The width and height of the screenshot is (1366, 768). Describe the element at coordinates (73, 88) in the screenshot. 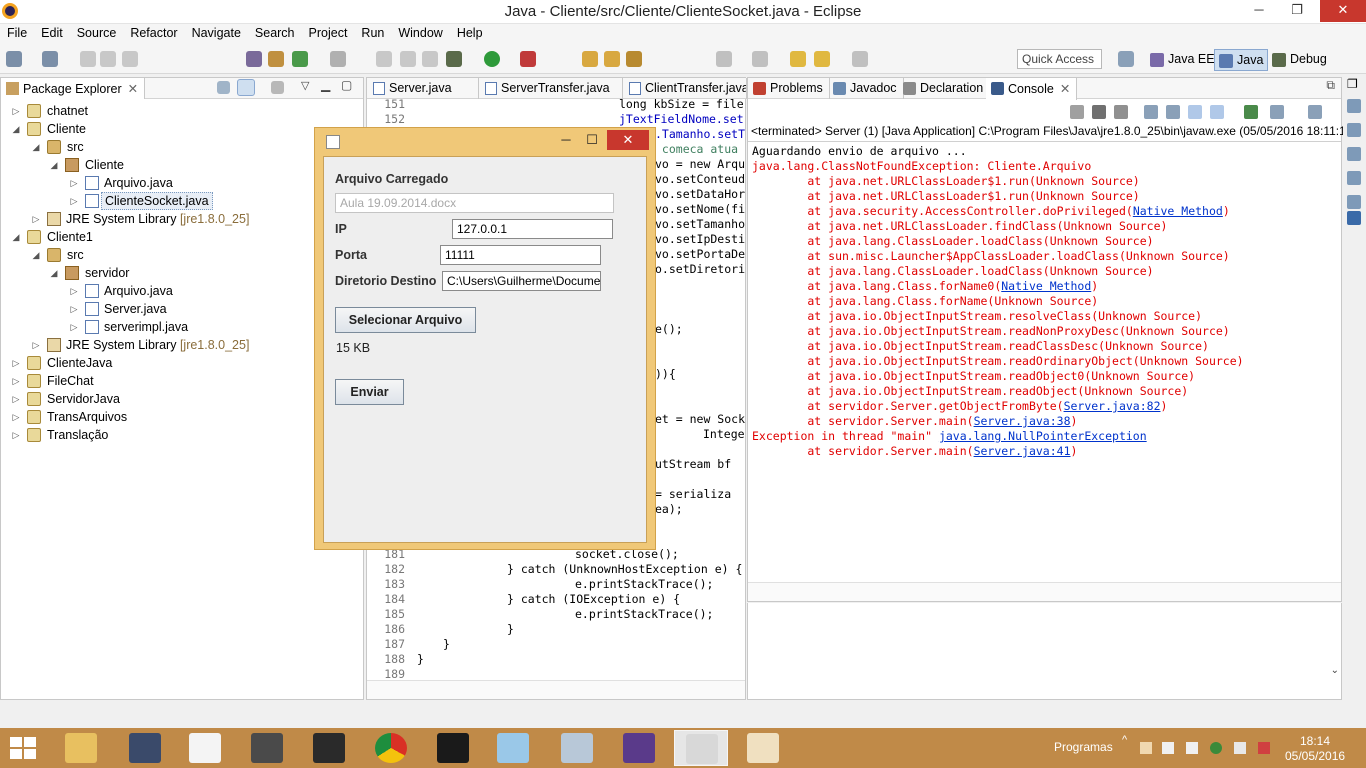

I see `tab-package-explorer: Package Explorer ✕` at that location.